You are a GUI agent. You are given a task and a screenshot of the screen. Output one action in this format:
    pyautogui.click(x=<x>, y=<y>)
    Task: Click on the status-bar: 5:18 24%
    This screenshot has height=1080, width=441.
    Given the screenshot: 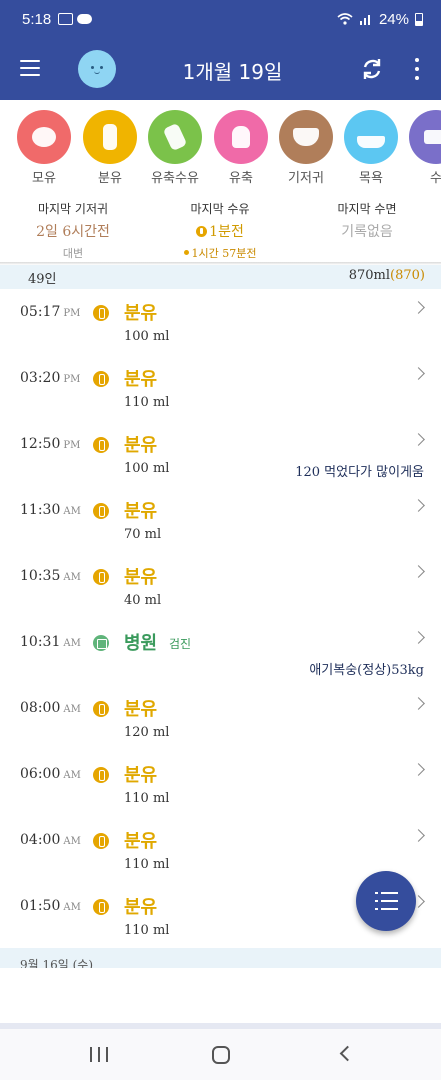 What is the action you would take?
    pyautogui.click(x=220, y=19)
    